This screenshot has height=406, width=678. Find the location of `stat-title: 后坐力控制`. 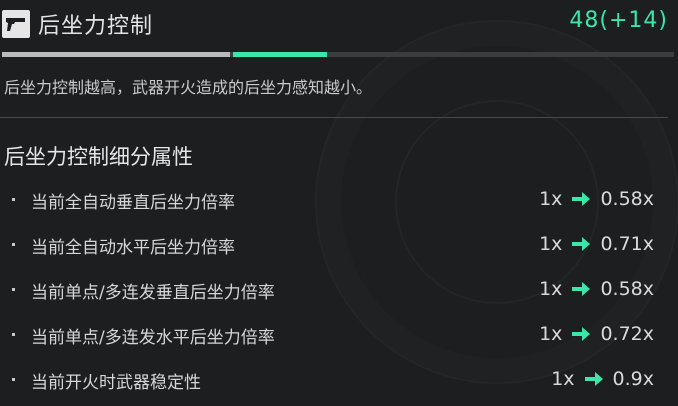

stat-title: 后坐力控制 is located at coordinates (96, 26).